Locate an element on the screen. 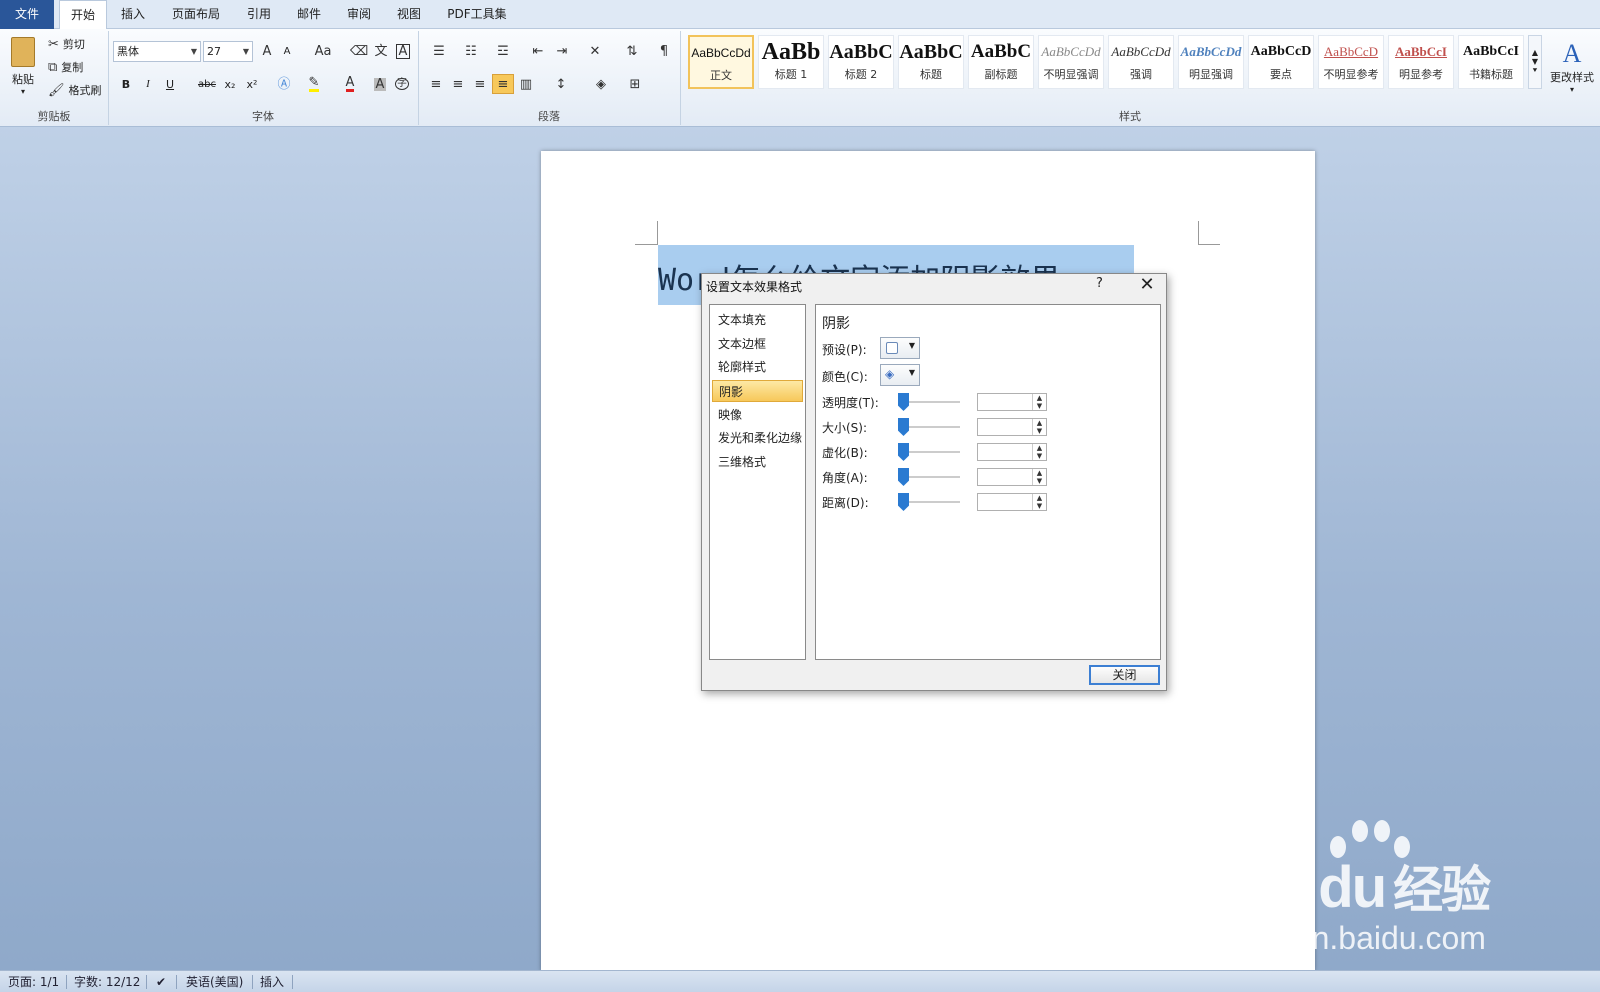 Image resolution: width=1600 pixels, height=992 pixels. shading-button: ◈ is located at coordinates (601, 84).